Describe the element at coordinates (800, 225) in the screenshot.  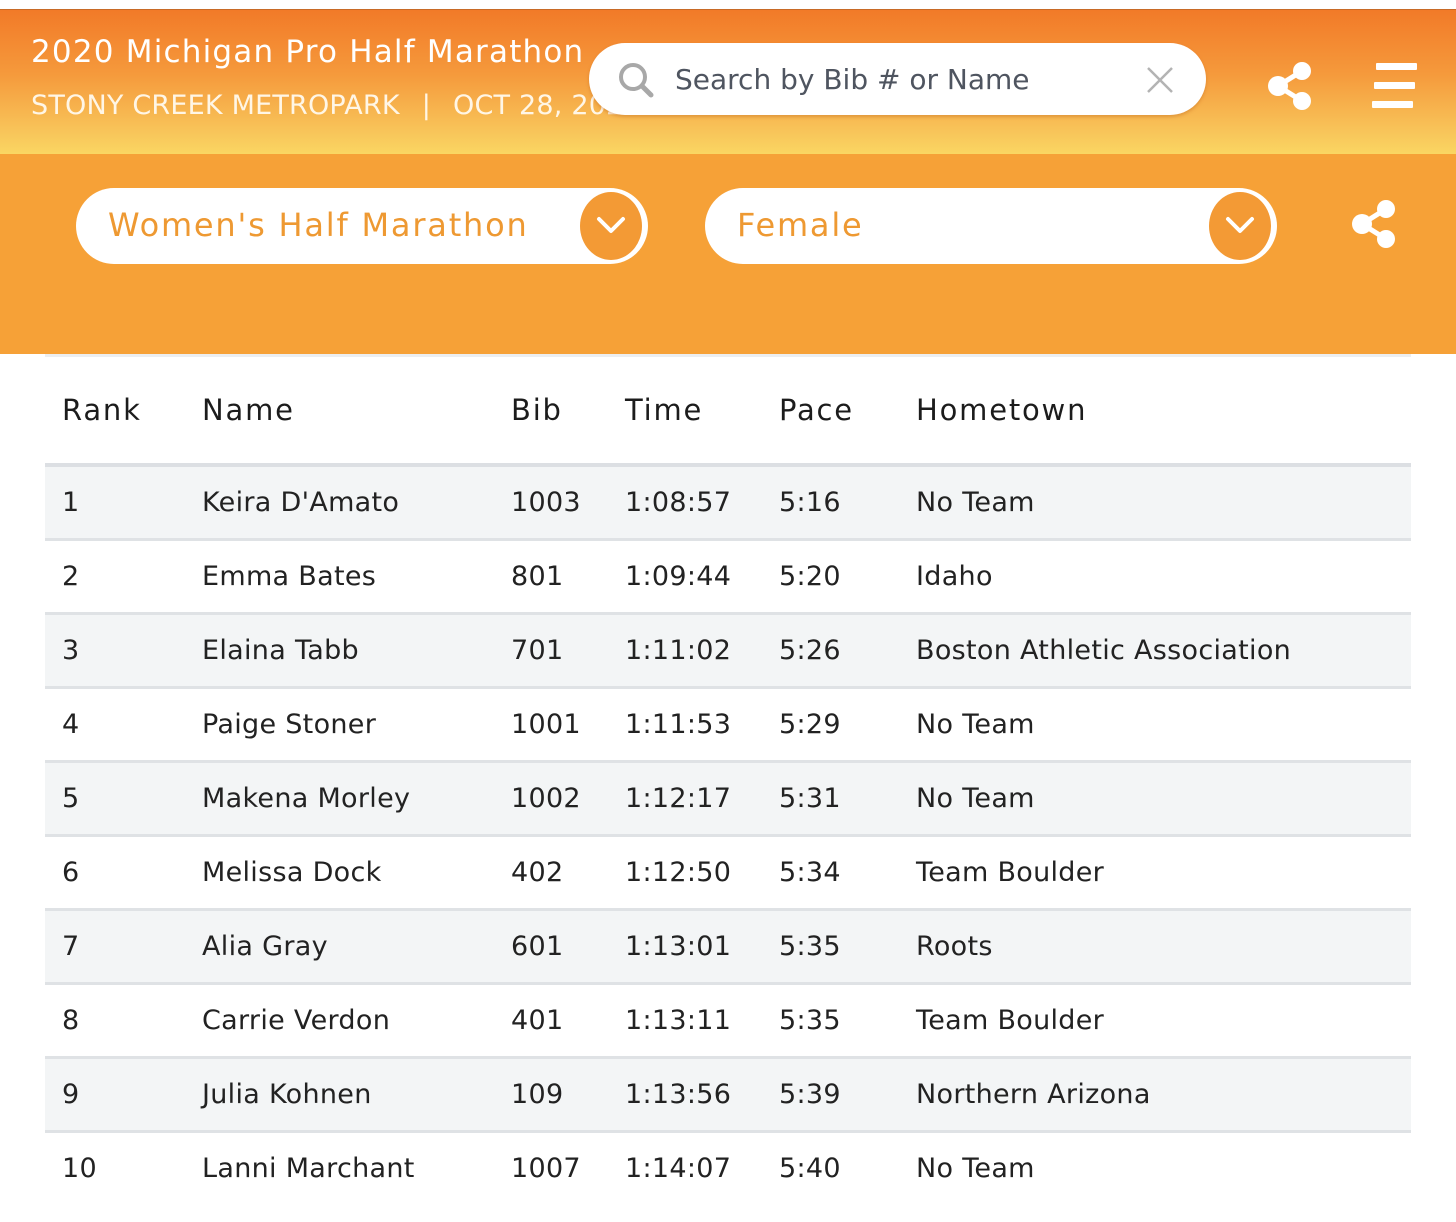
I see `gender-select-value: Female` at that location.